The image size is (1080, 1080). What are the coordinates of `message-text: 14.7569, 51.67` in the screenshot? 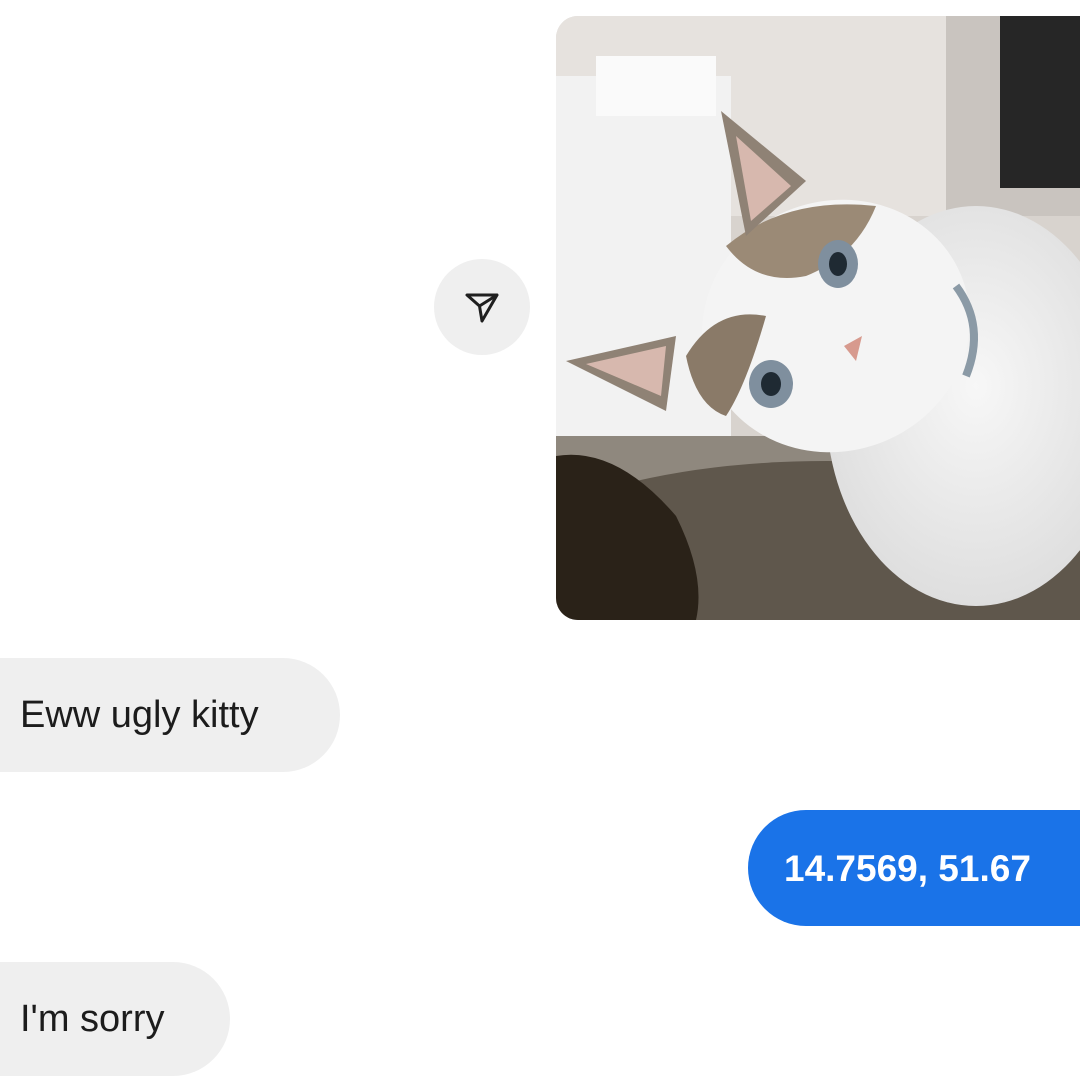 It's located at (907, 868).